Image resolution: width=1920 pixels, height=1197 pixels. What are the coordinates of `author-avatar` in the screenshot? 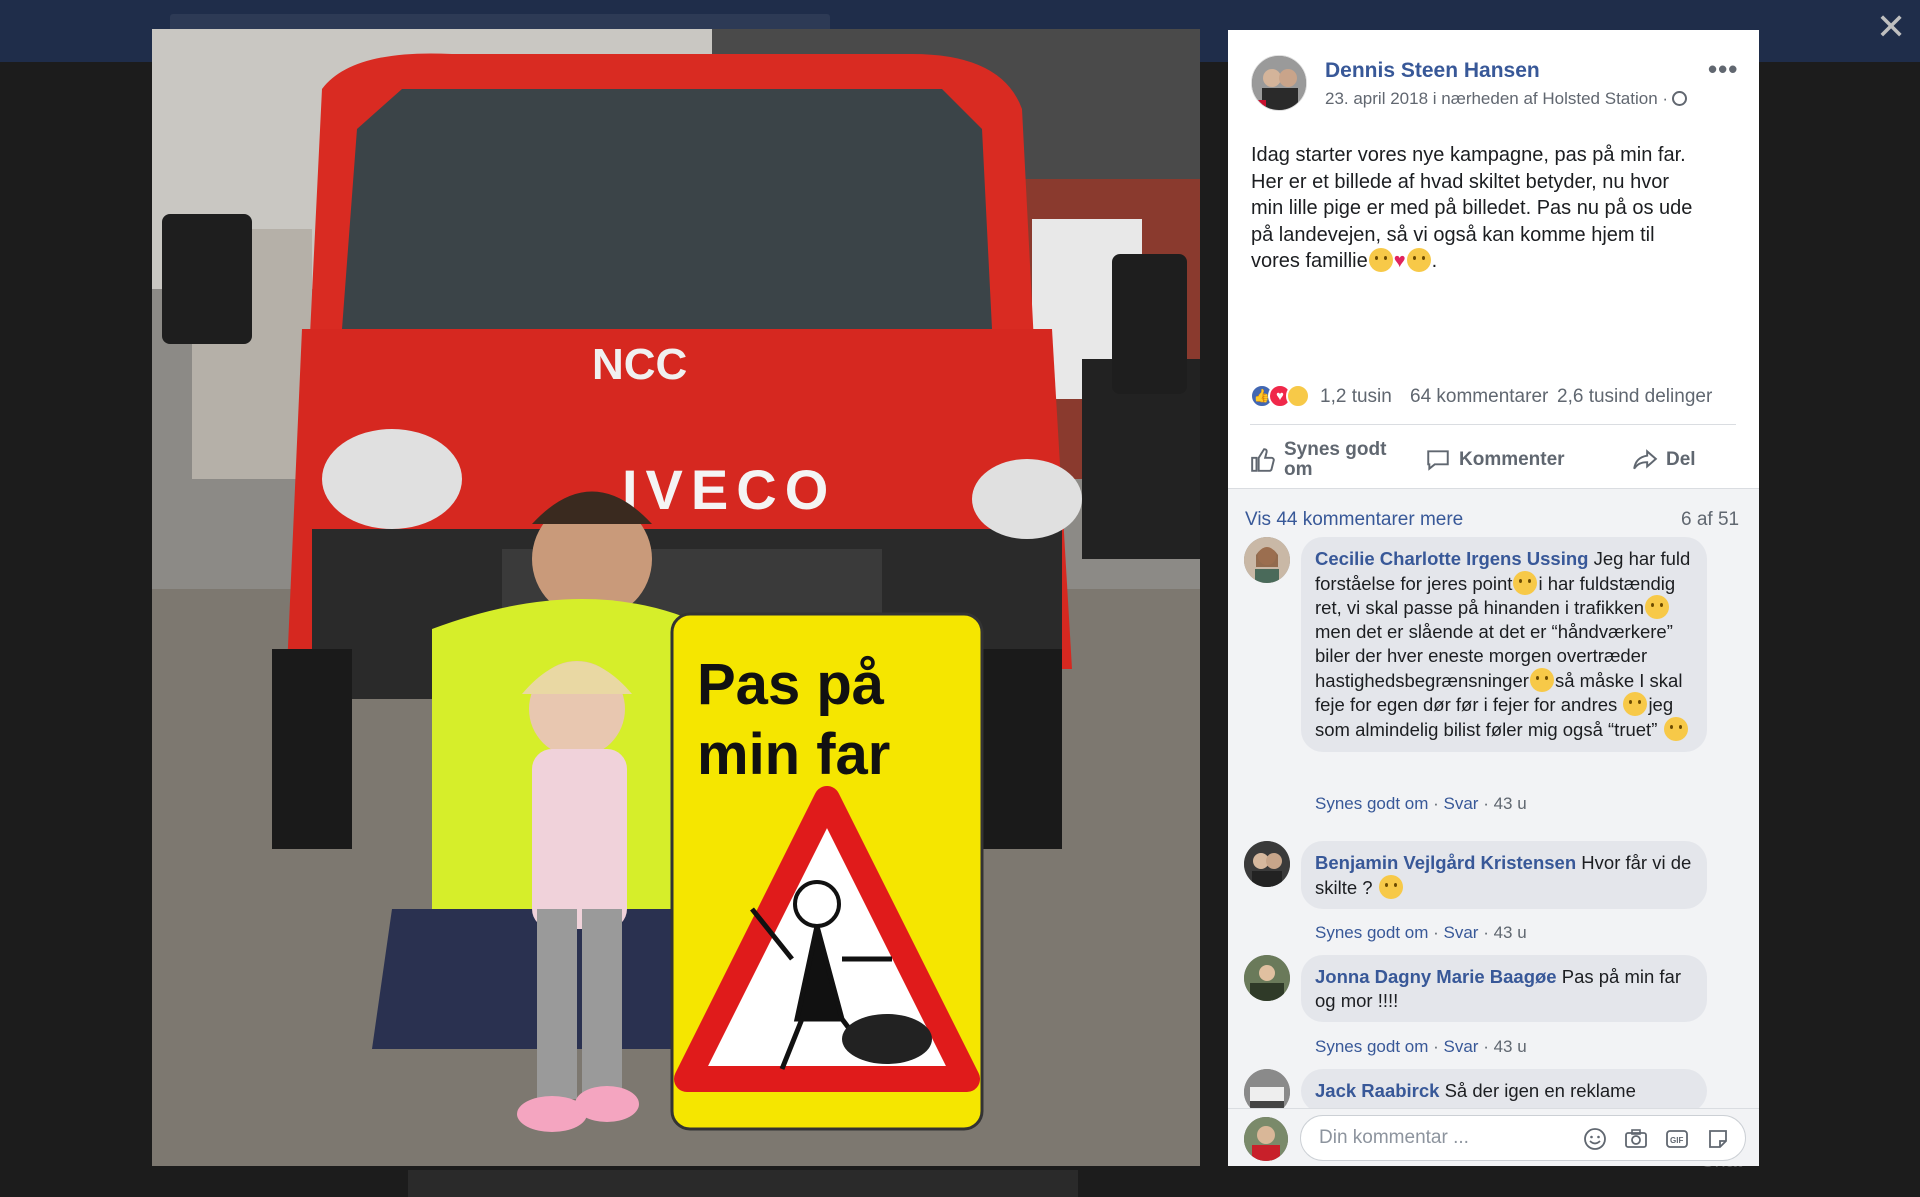 It's located at (1279, 83).